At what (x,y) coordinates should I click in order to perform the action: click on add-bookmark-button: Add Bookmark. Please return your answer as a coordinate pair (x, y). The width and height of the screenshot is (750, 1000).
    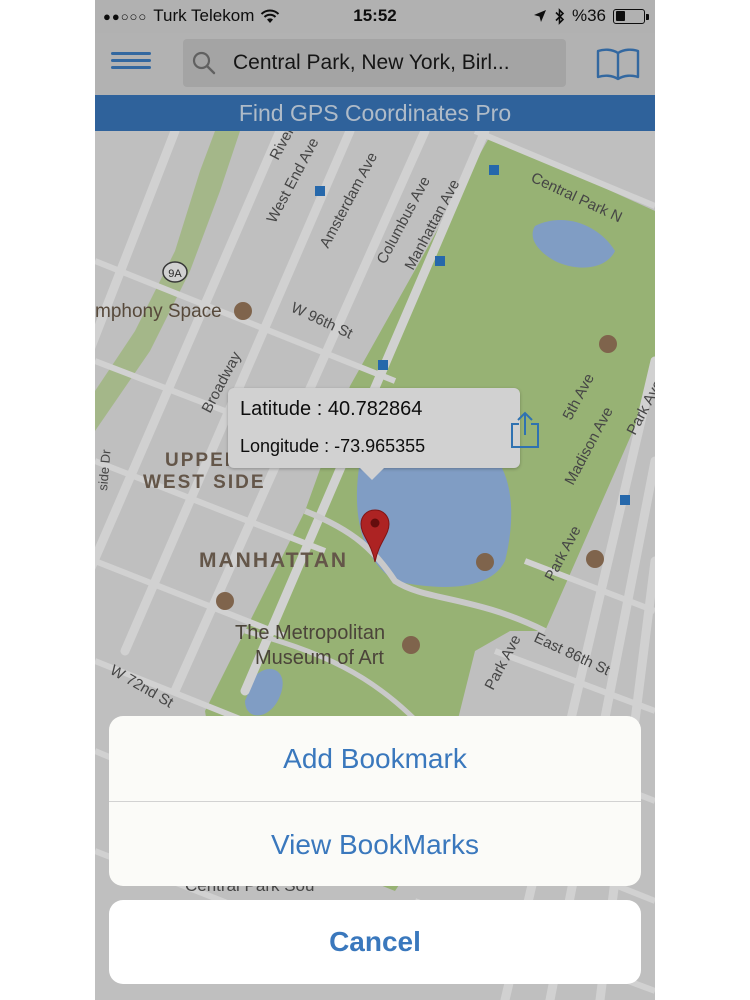
    Looking at the image, I should click on (375, 758).